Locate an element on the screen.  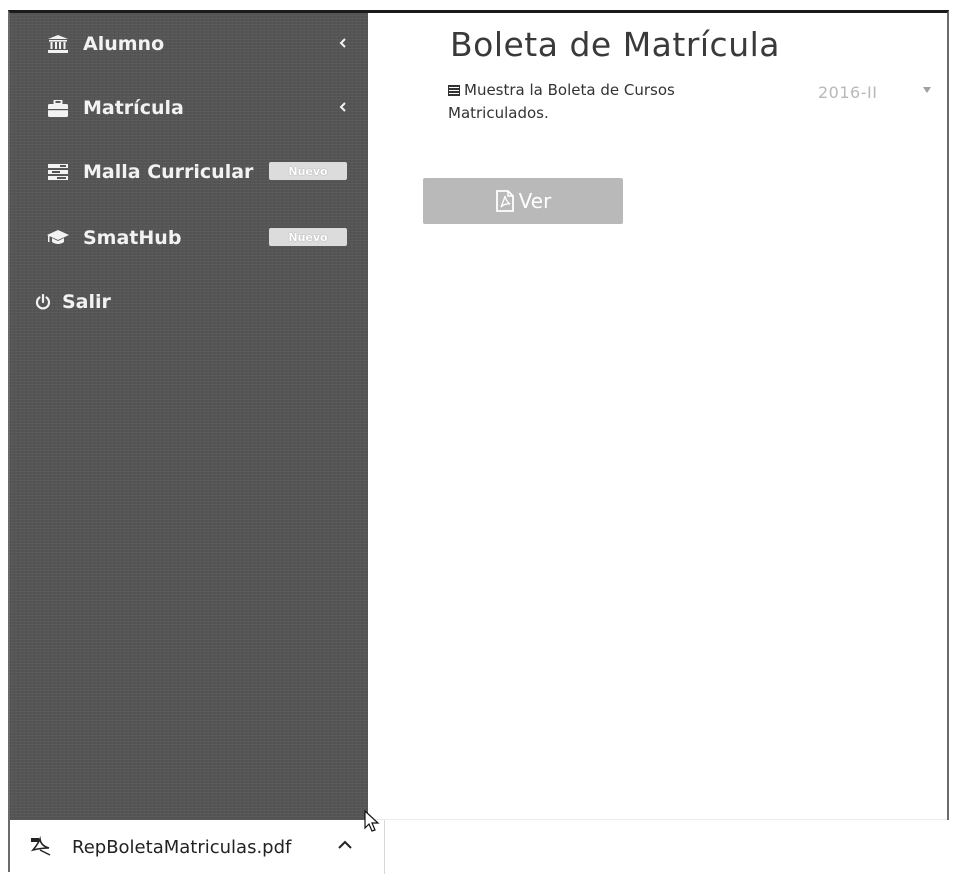
institution-icon is located at coordinates (58, 44).